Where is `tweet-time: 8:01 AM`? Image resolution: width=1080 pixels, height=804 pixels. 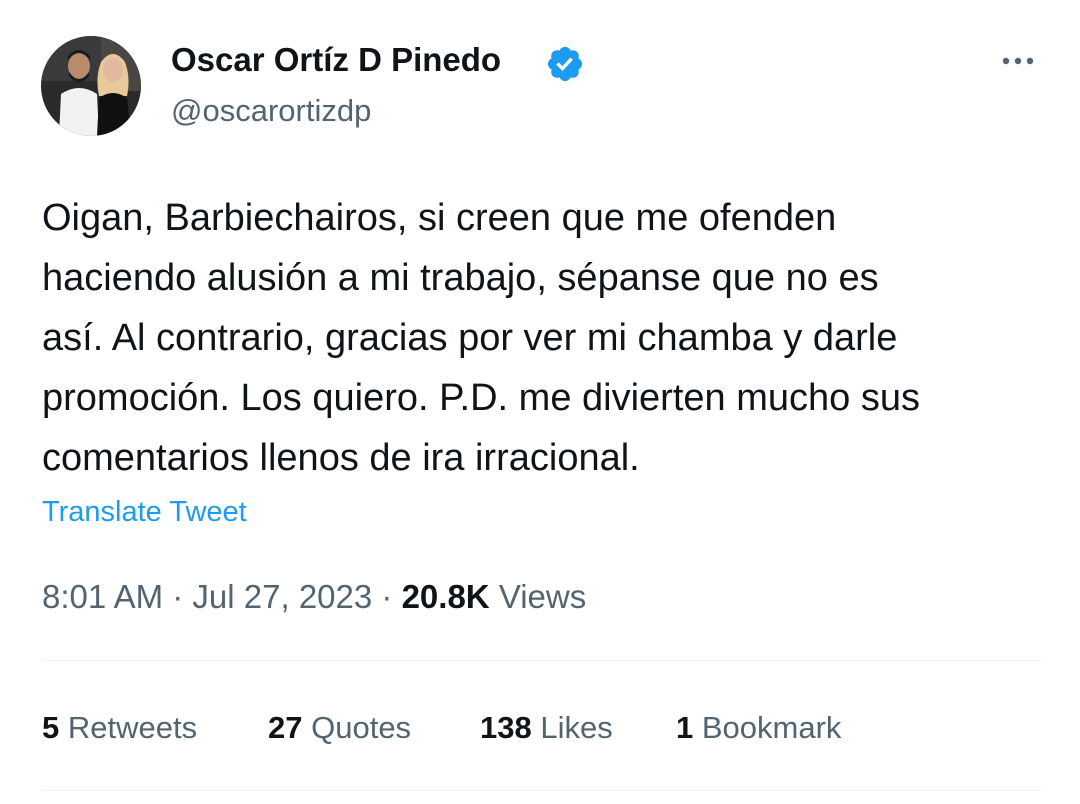
tweet-time: 8:01 AM is located at coordinates (102, 596).